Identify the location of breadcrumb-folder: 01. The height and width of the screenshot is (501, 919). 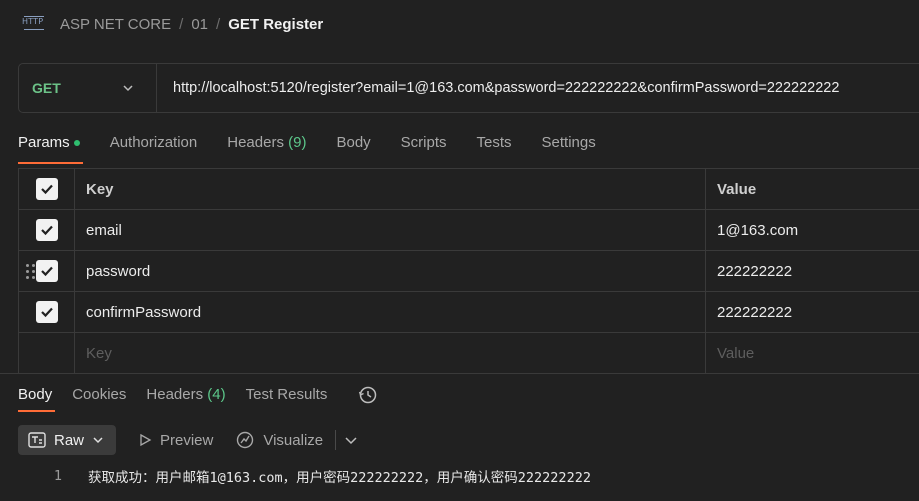
(199, 24).